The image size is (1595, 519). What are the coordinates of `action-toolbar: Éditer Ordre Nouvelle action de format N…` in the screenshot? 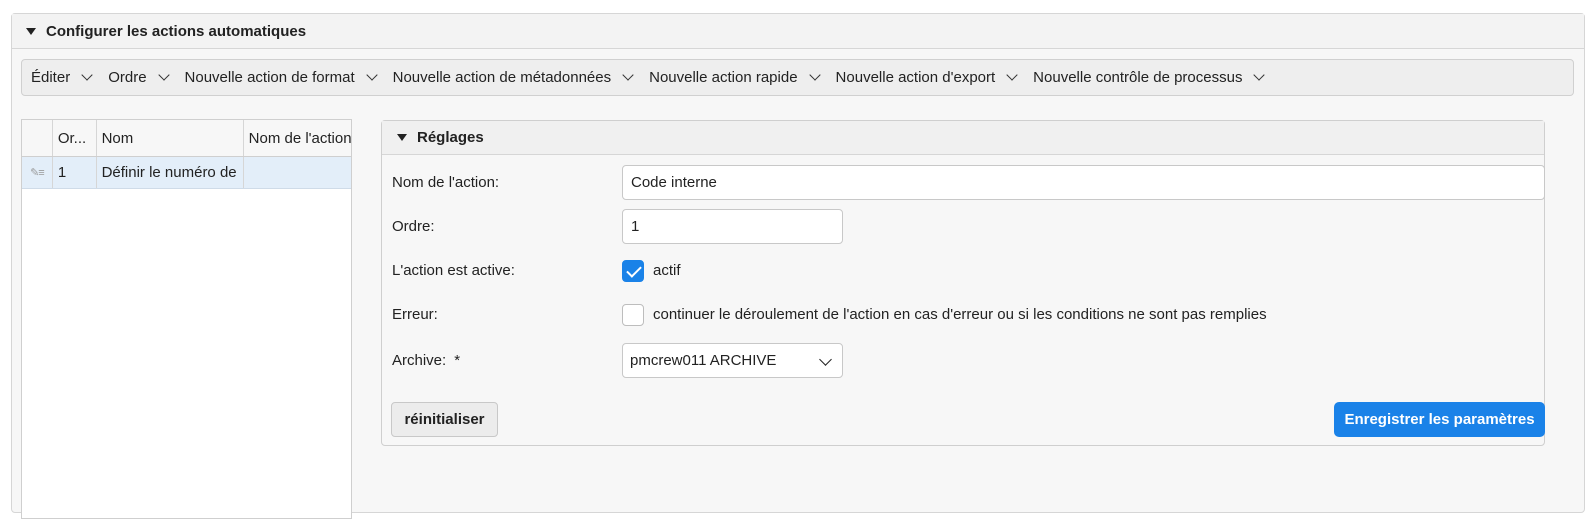 It's located at (797, 77).